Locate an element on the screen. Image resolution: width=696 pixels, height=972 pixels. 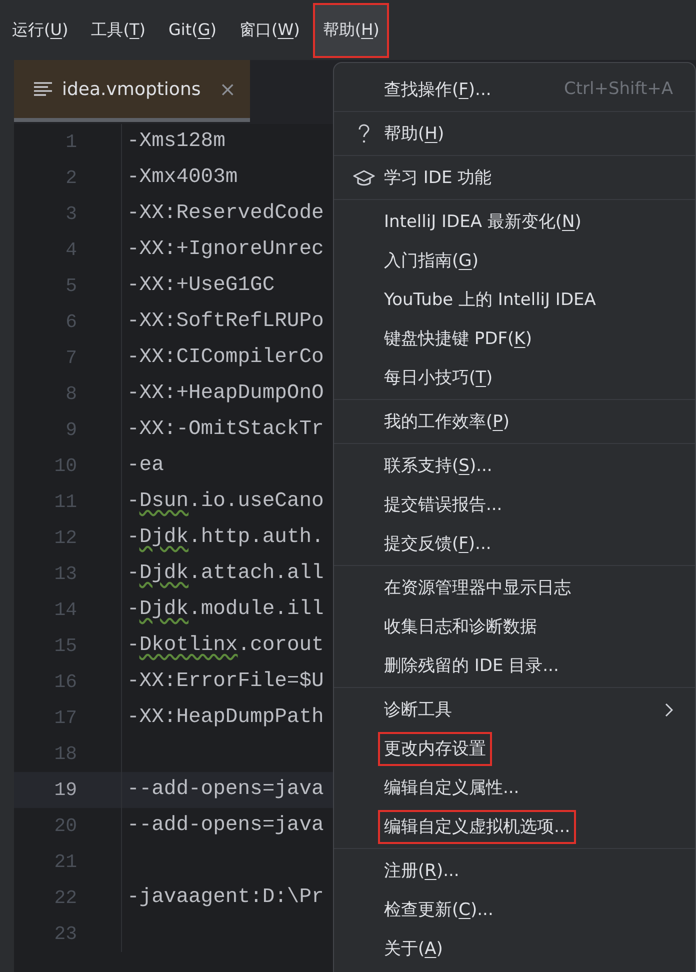
close-button: × is located at coordinates (227, 89).